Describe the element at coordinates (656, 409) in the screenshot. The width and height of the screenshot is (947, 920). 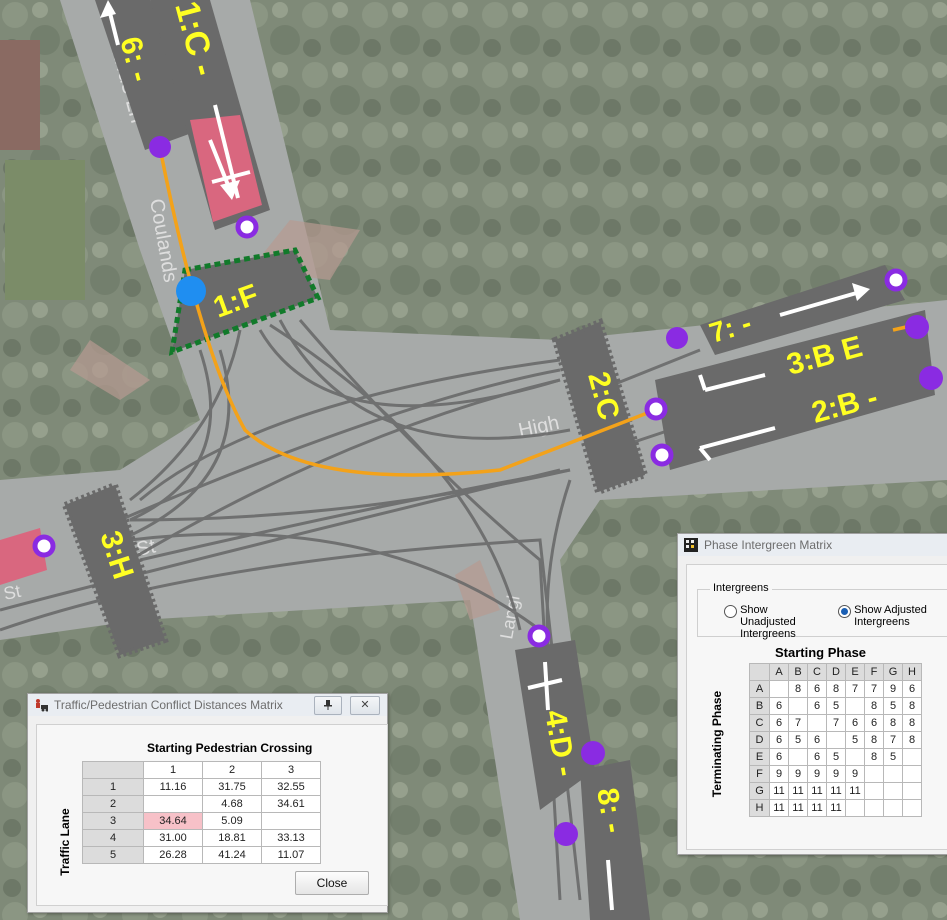
I see `node-2C-a` at that location.